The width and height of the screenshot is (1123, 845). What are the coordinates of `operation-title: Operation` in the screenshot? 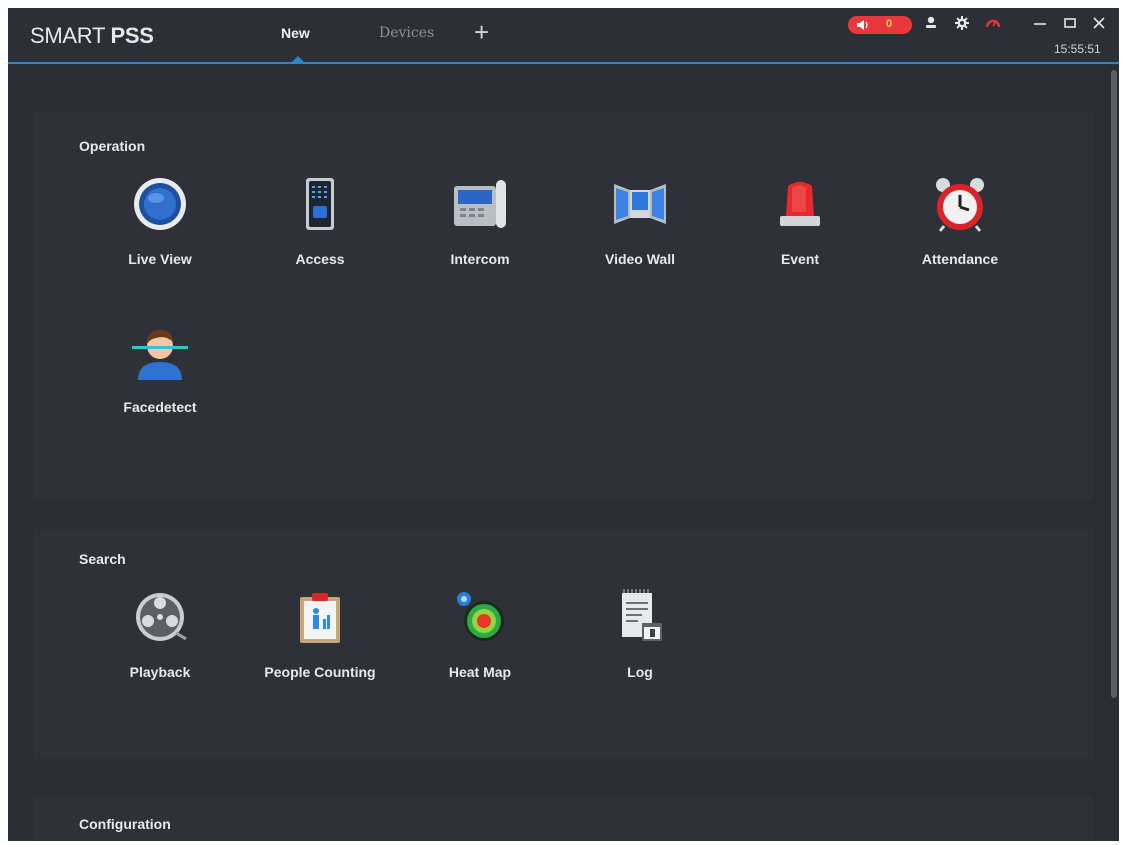 It's located at (112, 146).